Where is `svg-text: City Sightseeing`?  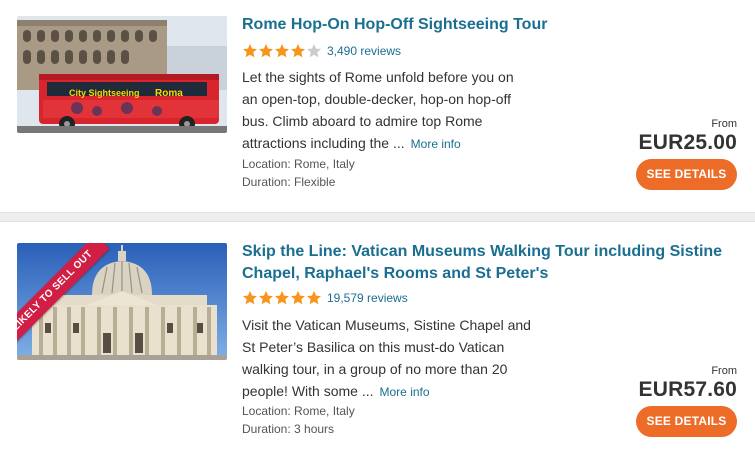 svg-text: City Sightseeing is located at coordinates (104, 93).